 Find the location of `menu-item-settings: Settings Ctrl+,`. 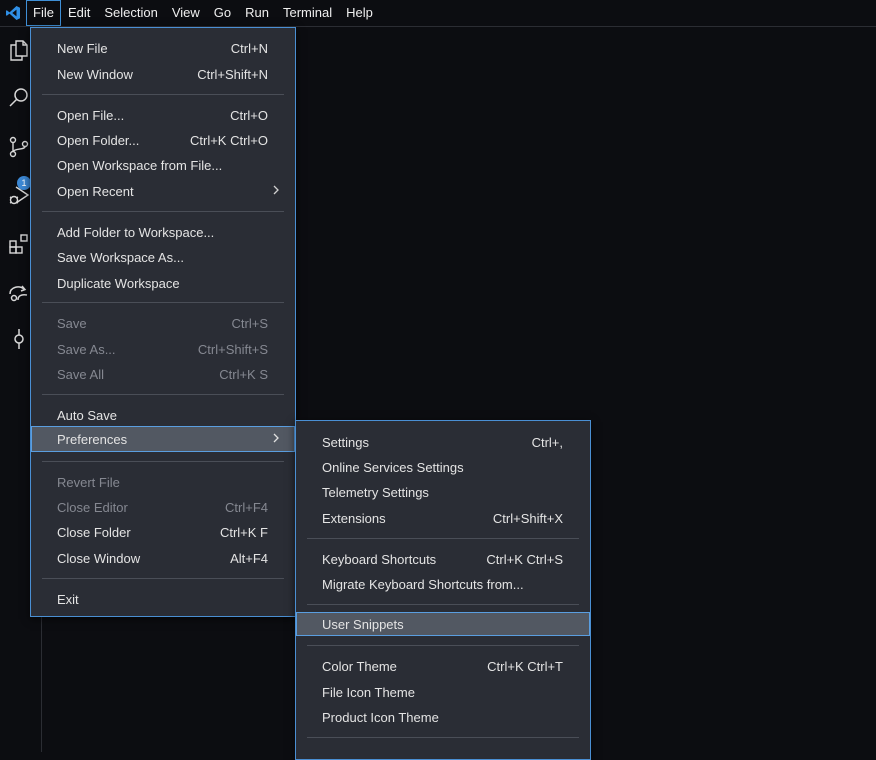

menu-item-settings: Settings Ctrl+, is located at coordinates (443, 442).